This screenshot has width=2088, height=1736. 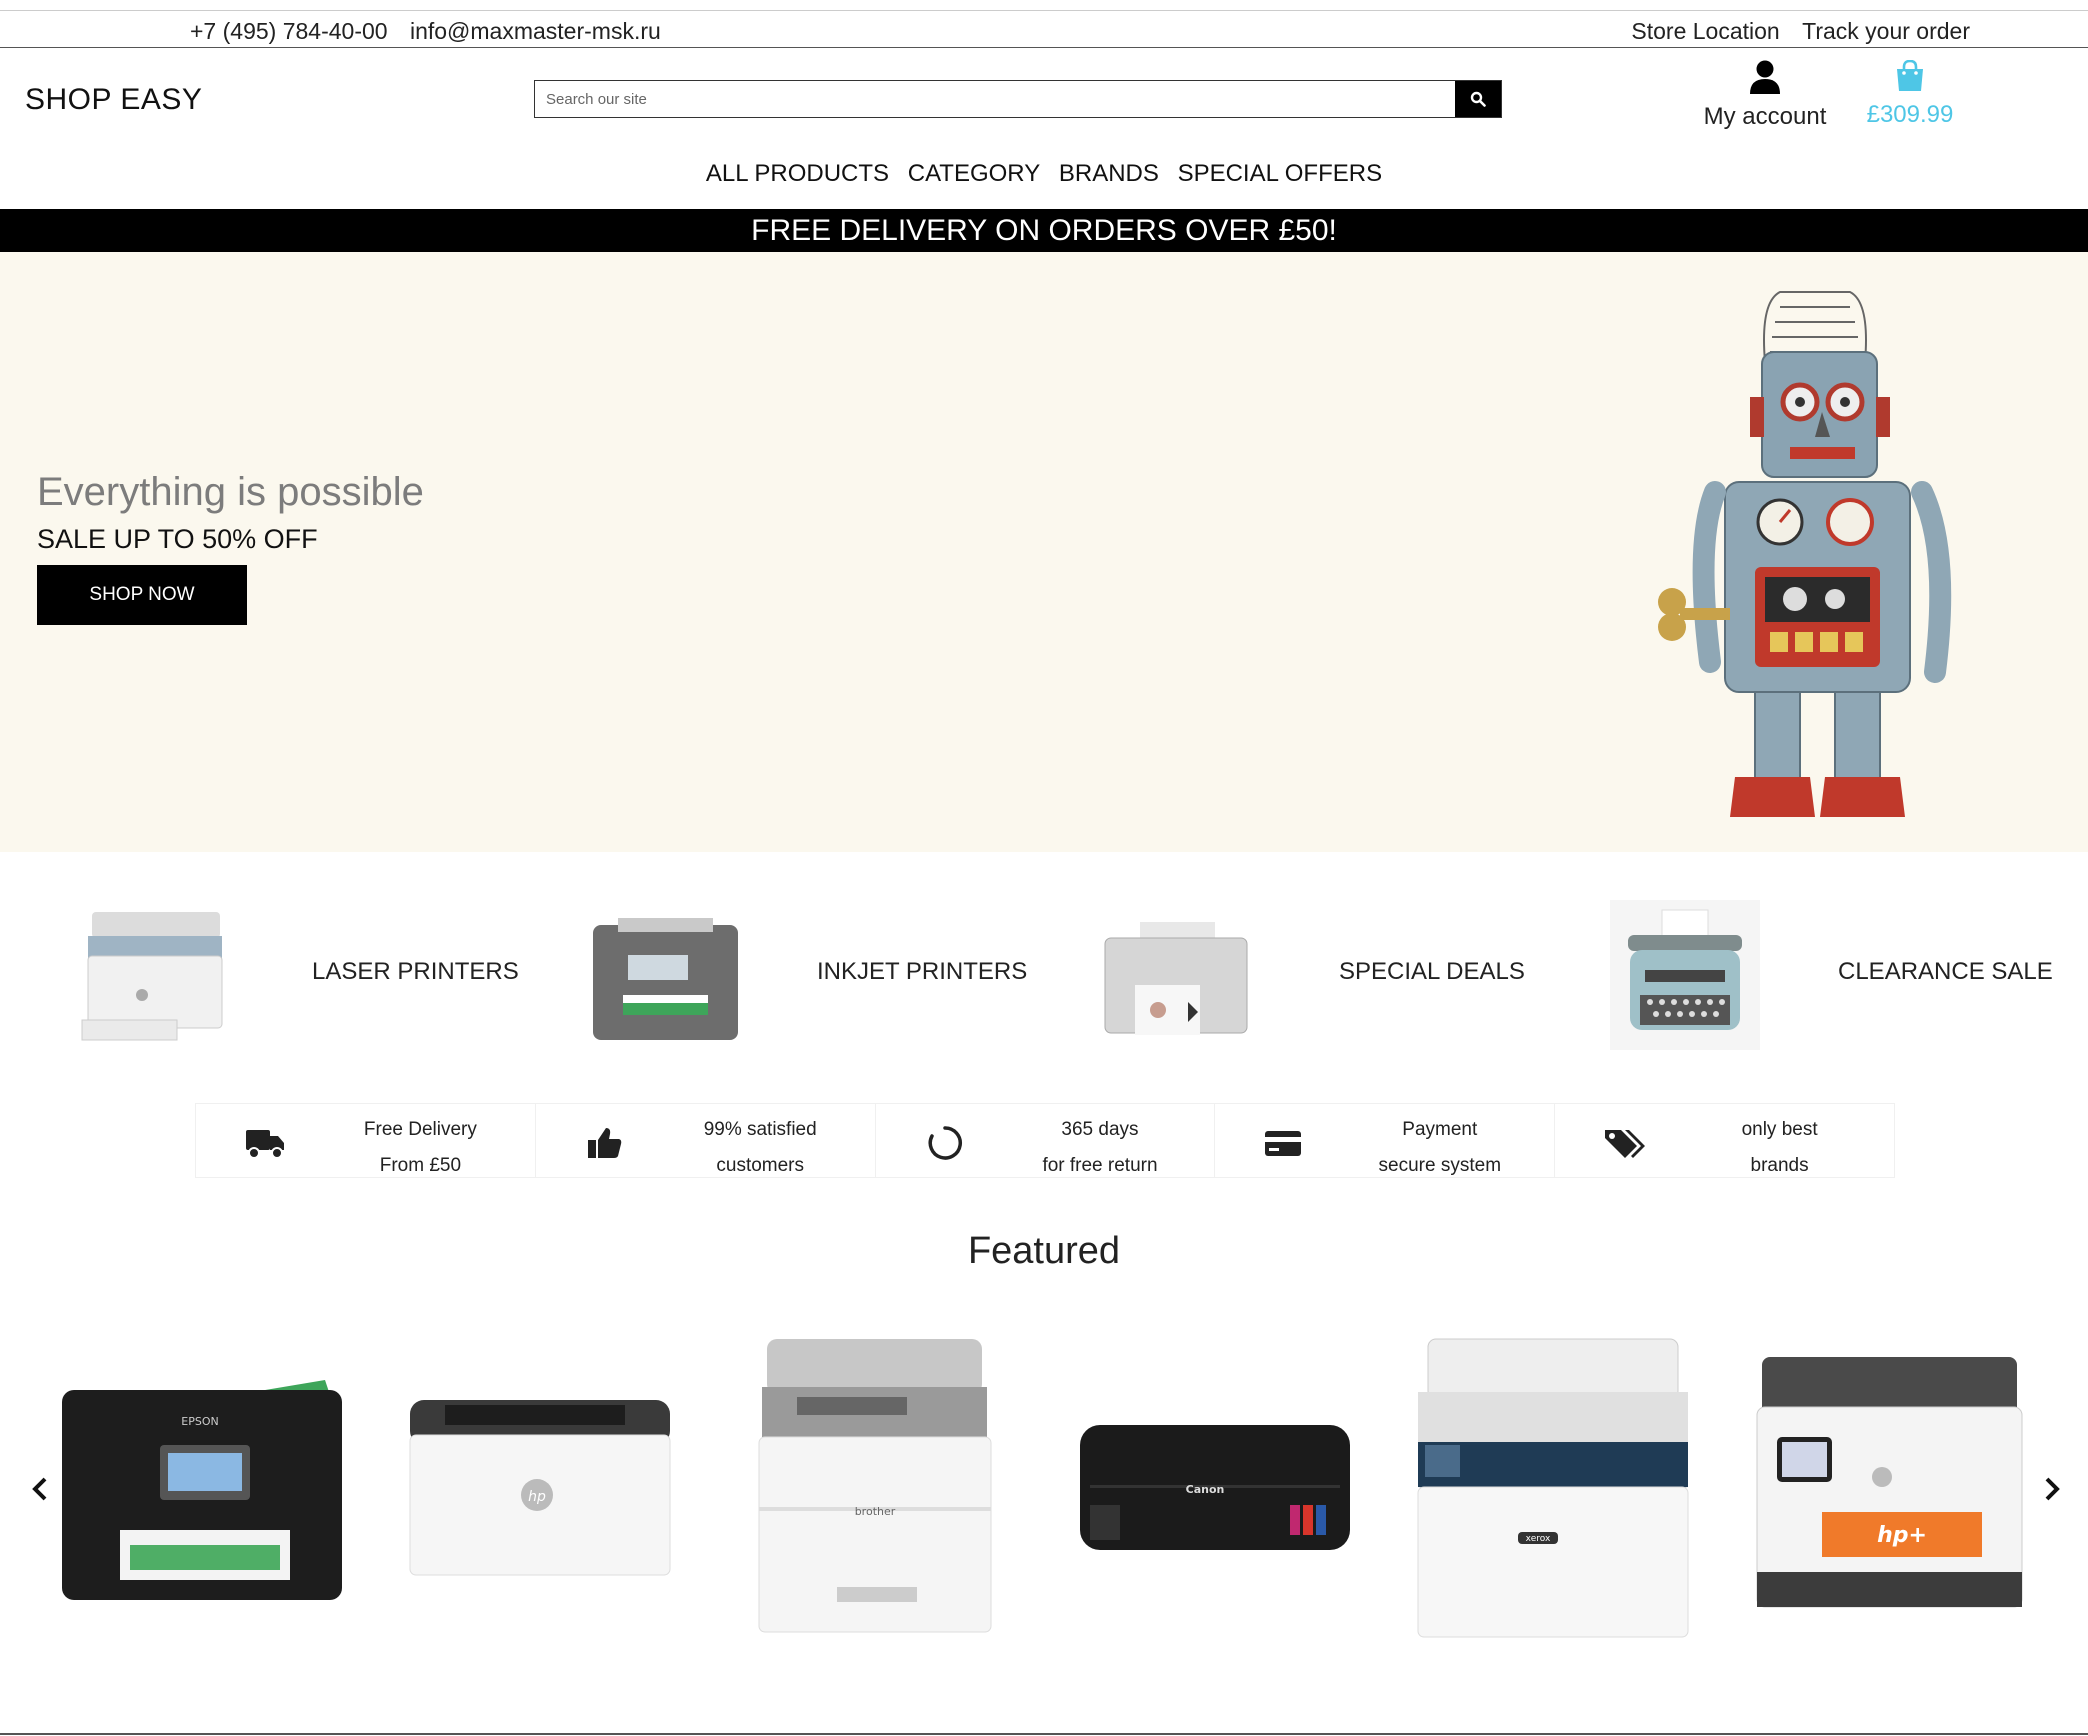 What do you see at coordinates (1889, 1482) in the screenshot?
I see `product-card-hp-plus: hp+` at bounding box center [1889, 1482].